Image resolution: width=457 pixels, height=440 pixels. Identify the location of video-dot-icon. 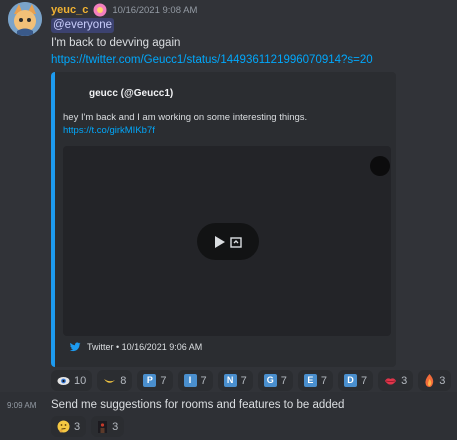
(380, 166).